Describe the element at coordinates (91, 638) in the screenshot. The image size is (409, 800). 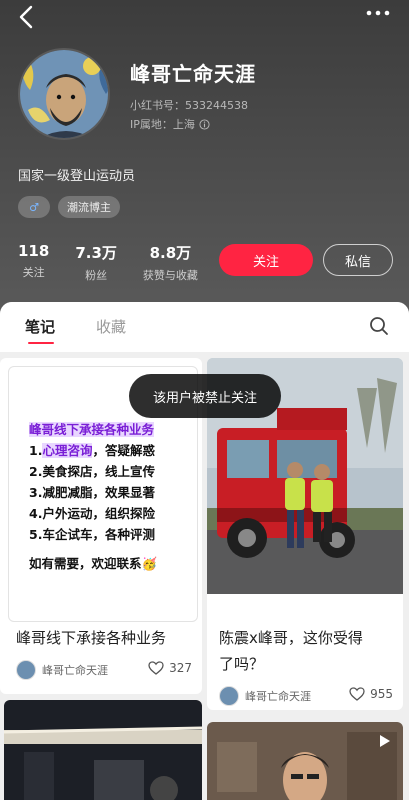
I see `note-title: 峰哥线下承接各种业务` at that location.